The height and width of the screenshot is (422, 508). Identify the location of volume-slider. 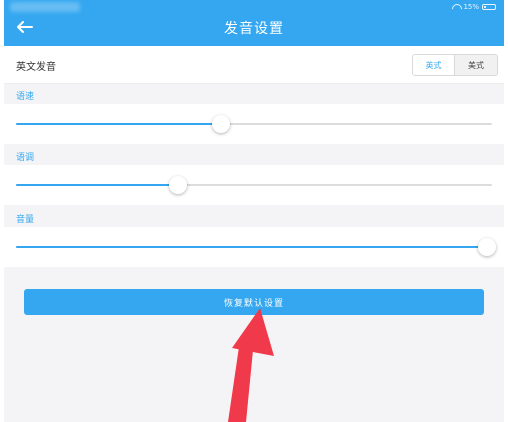
(256, 247).